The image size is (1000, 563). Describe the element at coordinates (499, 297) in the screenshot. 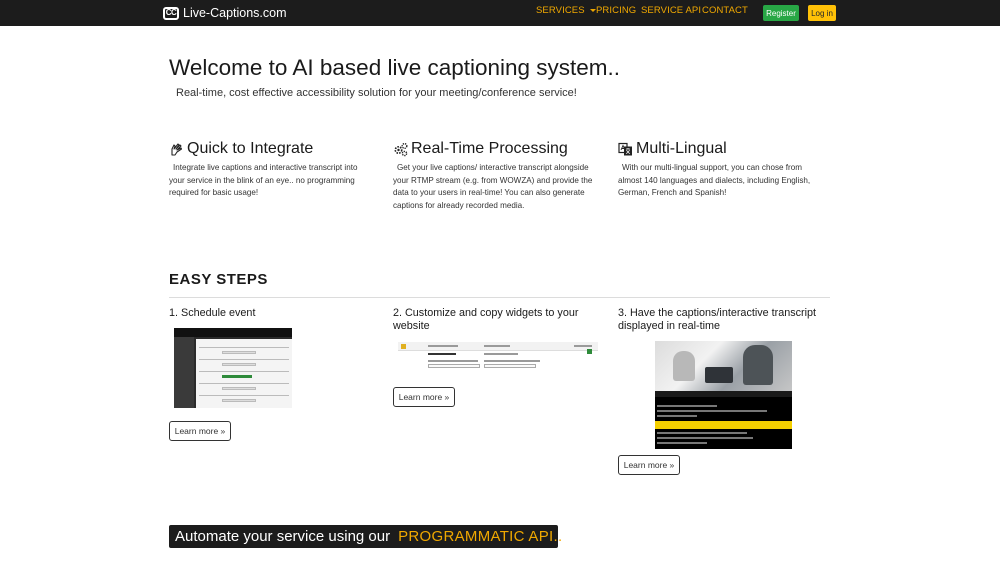

I see `section-divider` at that location.